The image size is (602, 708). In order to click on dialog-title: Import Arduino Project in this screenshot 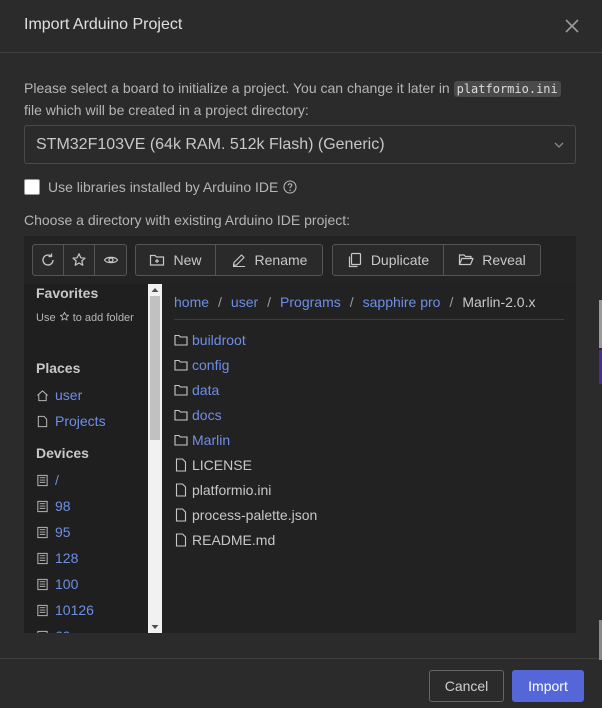, I will do `click(103, 24)`.